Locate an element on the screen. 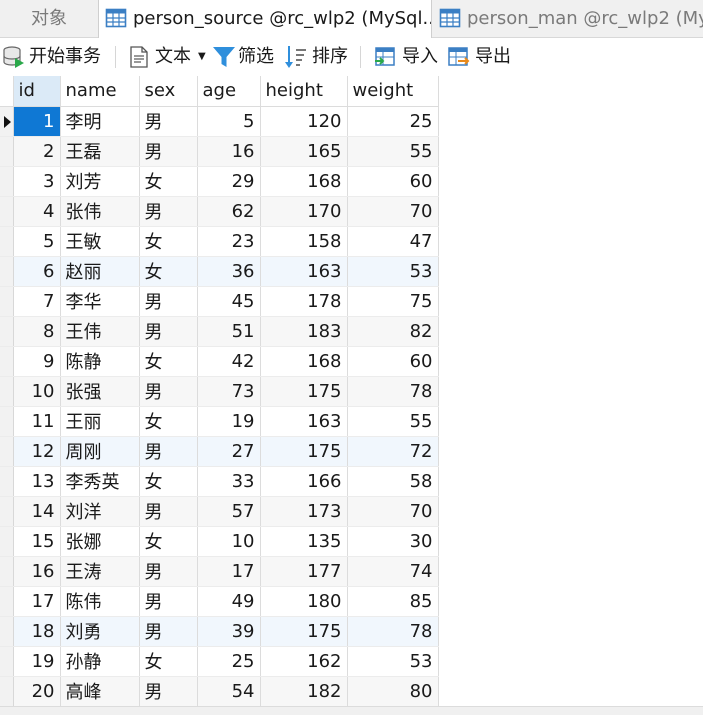 The width and height of the screenshot is (703, 715). cell-name: 王磊 is located at coordinates (100, 151).